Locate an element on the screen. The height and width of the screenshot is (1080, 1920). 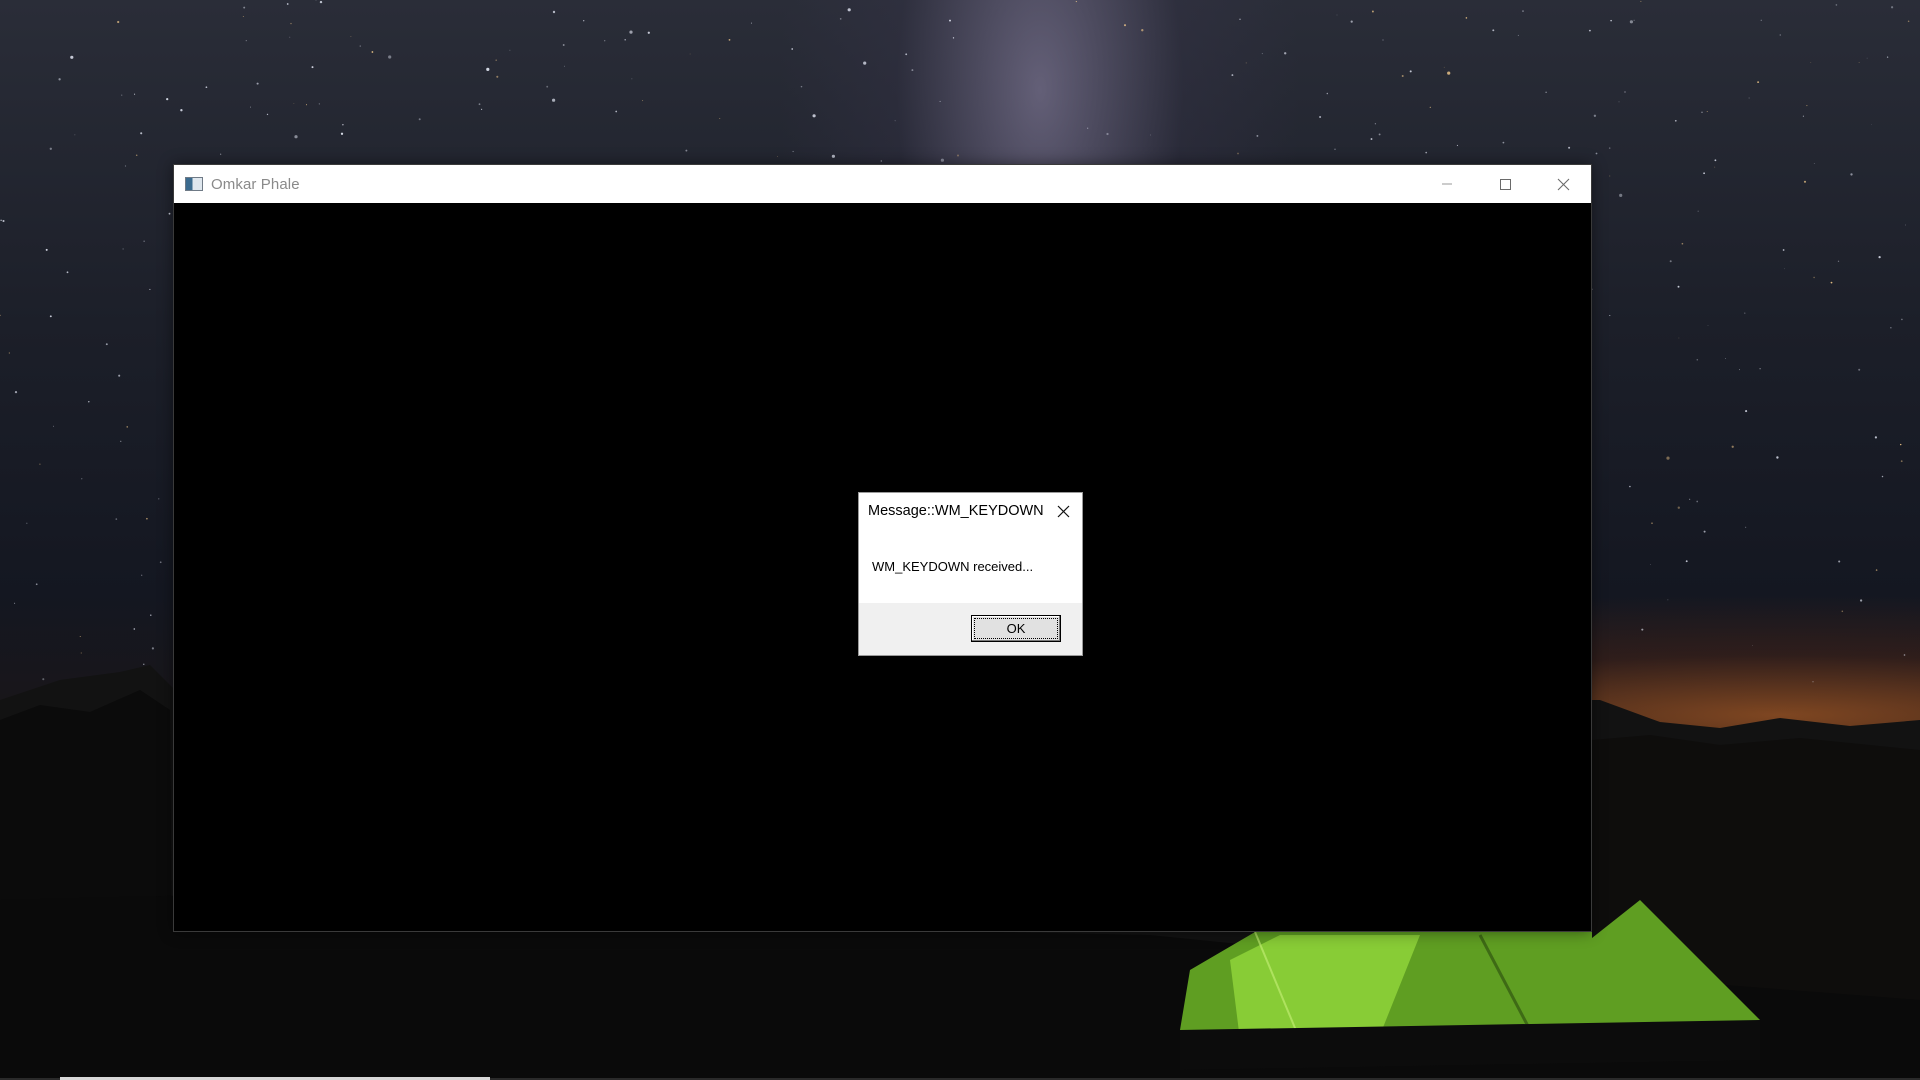
message-box-close-button is located at coordinates (1063, 511).